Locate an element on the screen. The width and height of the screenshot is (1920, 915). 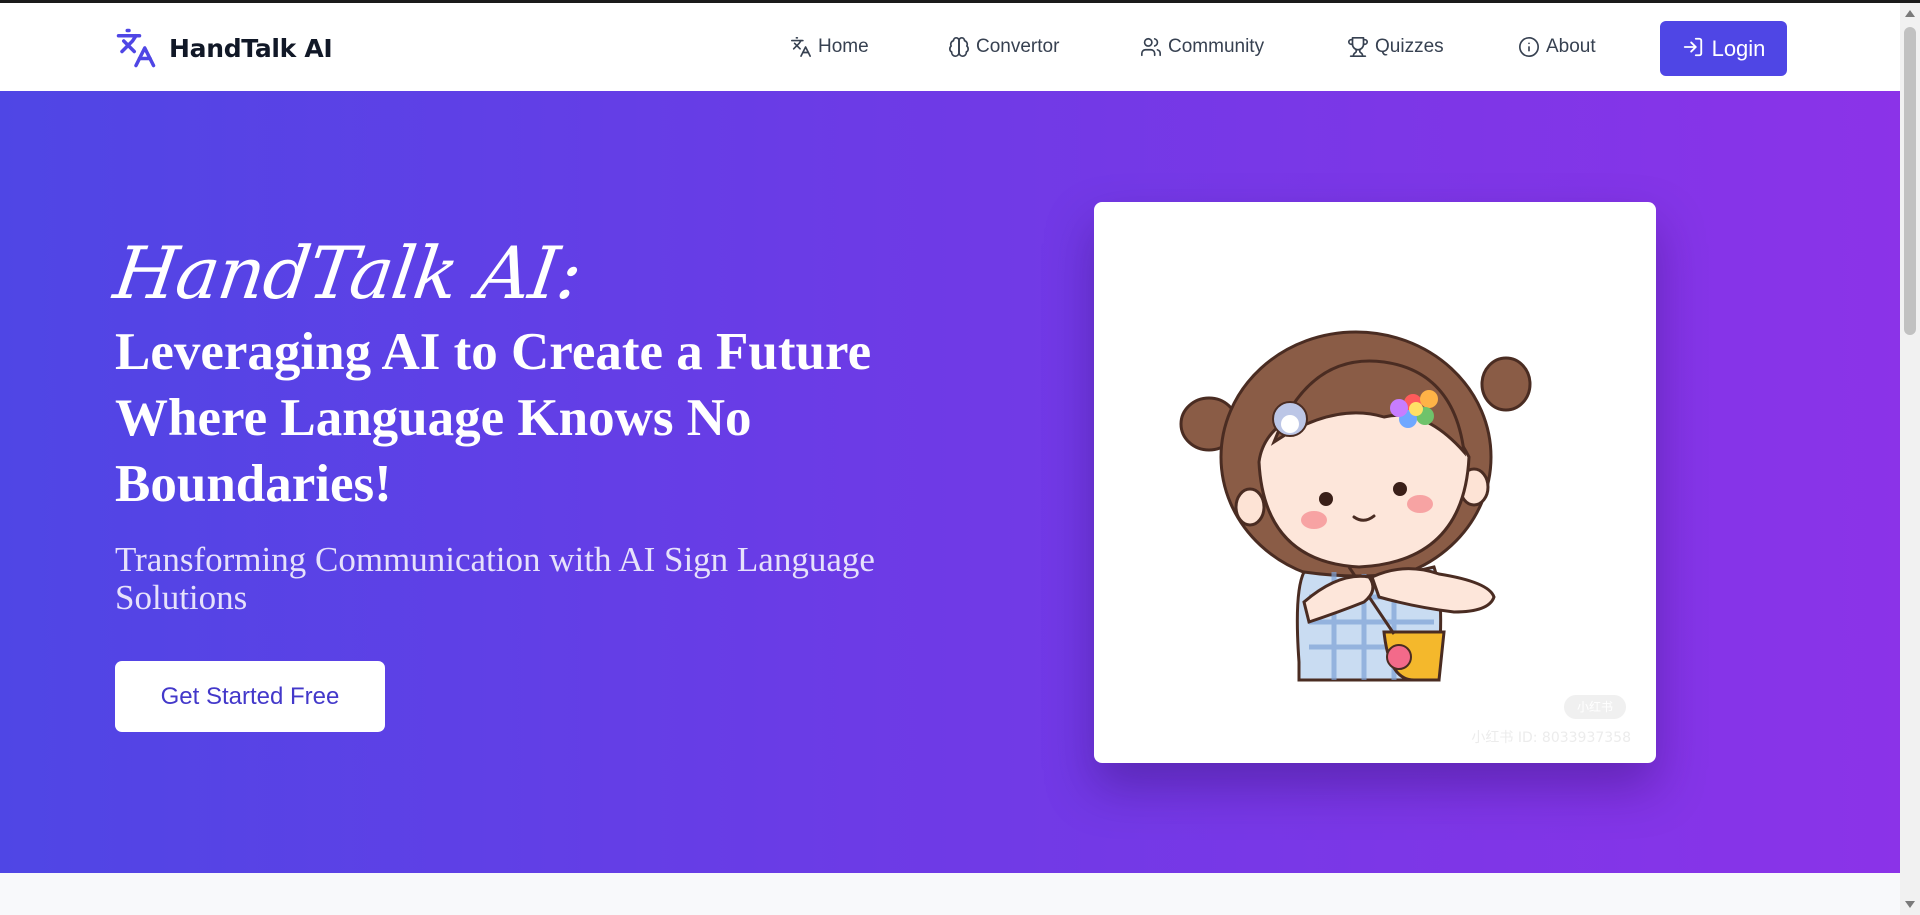
info-icon is located at coordinates (1529, 47).